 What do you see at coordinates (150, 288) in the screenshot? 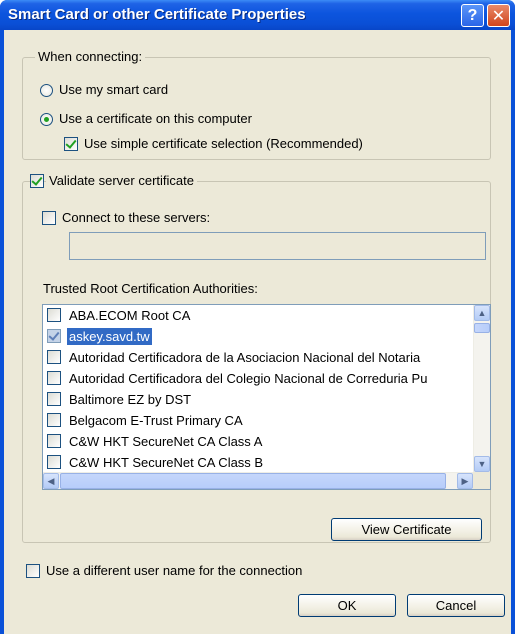
I see `trusted-authorities-label: Trusted Root Certification Authorities:` at bounding box center [150, 288].